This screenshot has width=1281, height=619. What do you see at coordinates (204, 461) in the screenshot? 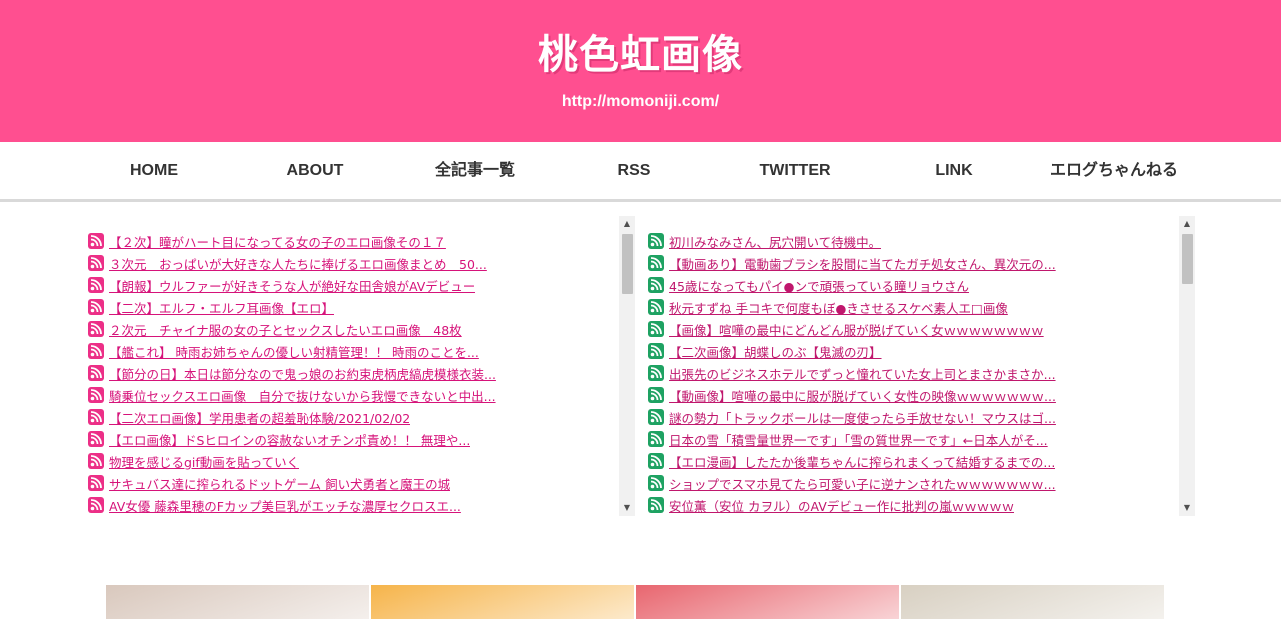
I see `feed-article-link: 物理を感じるgif動画を貼っていく` at bounding box center [204, 461].